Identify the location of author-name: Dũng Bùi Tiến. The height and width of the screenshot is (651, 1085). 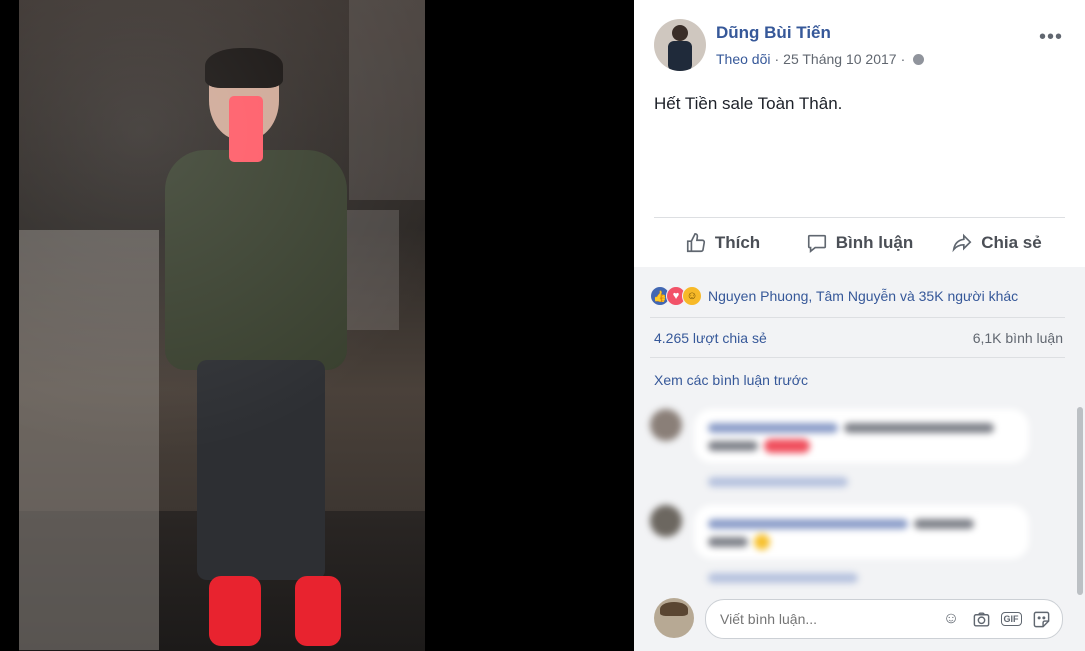
(773, 33).